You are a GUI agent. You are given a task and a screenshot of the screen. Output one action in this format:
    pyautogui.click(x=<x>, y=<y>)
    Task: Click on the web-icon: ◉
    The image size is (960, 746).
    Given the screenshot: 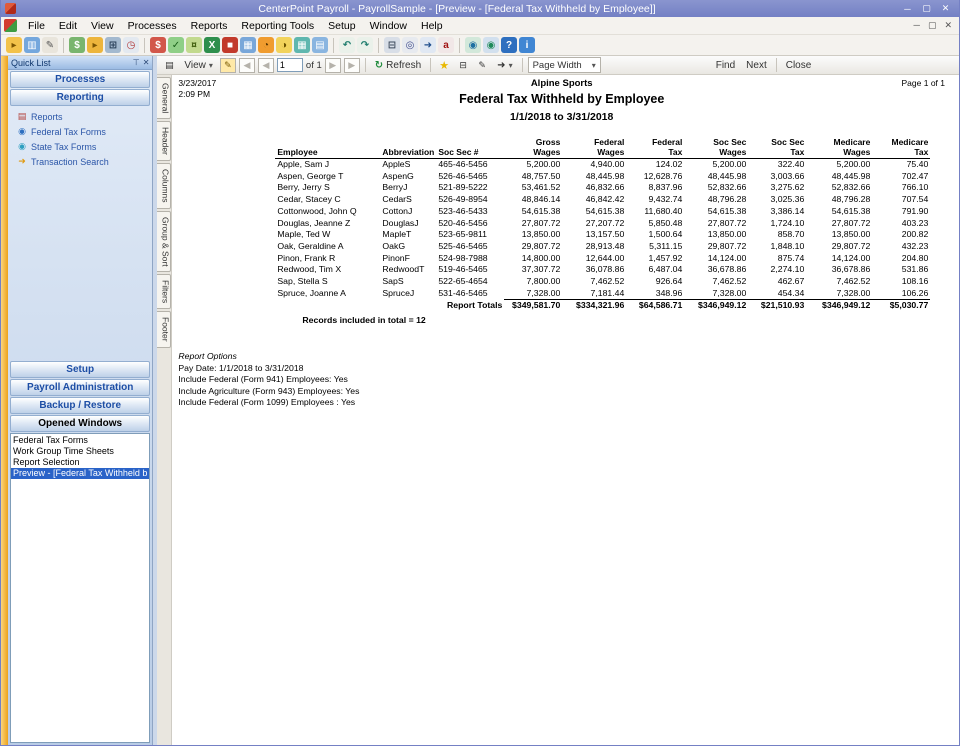 What is the action you would take?
    pyautogui.click(x=491, y=45)
    